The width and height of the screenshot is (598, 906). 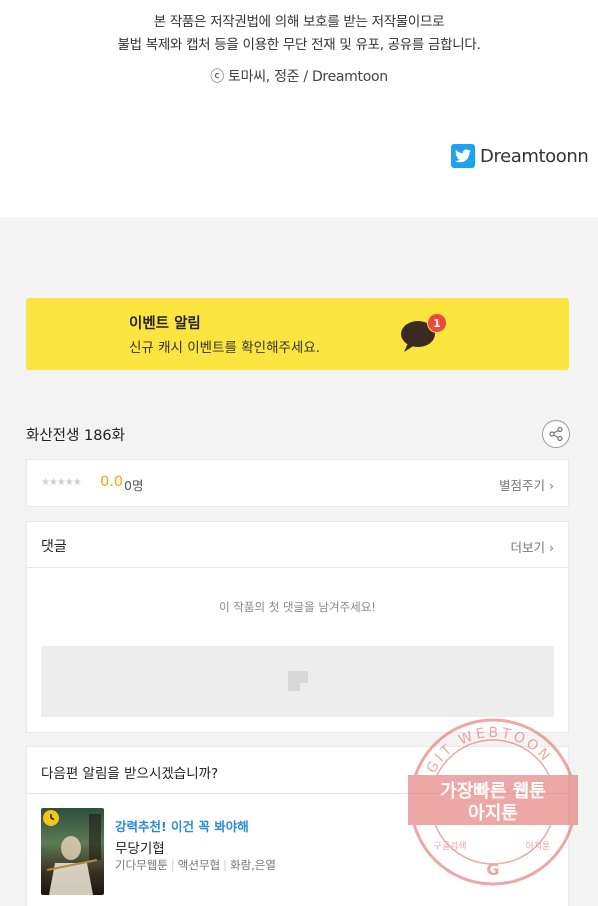 I want to click on notification-badge: 1, so click(x=437, y=323).